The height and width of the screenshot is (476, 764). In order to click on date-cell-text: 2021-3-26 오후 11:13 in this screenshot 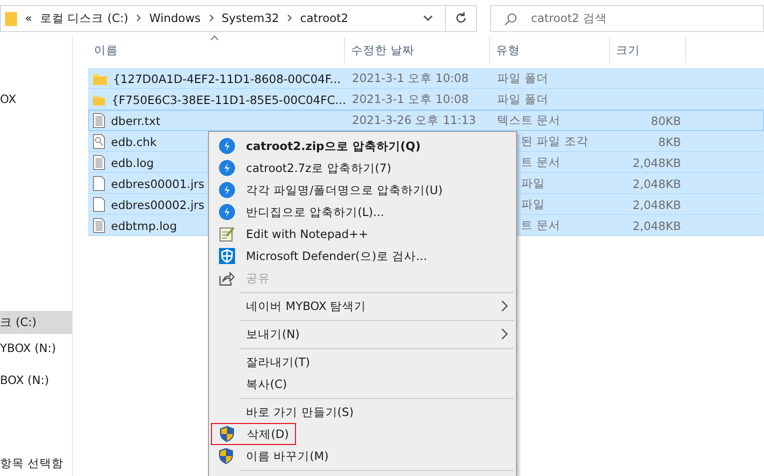, I will do `click(414, 120)`.